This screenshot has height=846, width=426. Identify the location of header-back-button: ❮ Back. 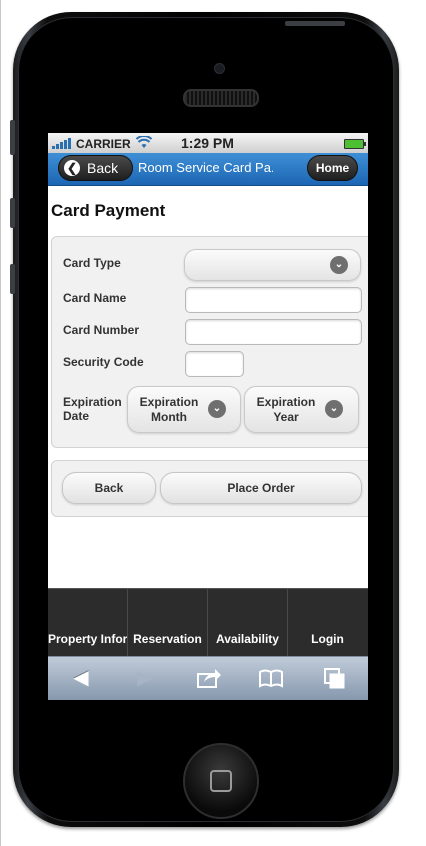
(95, 168).